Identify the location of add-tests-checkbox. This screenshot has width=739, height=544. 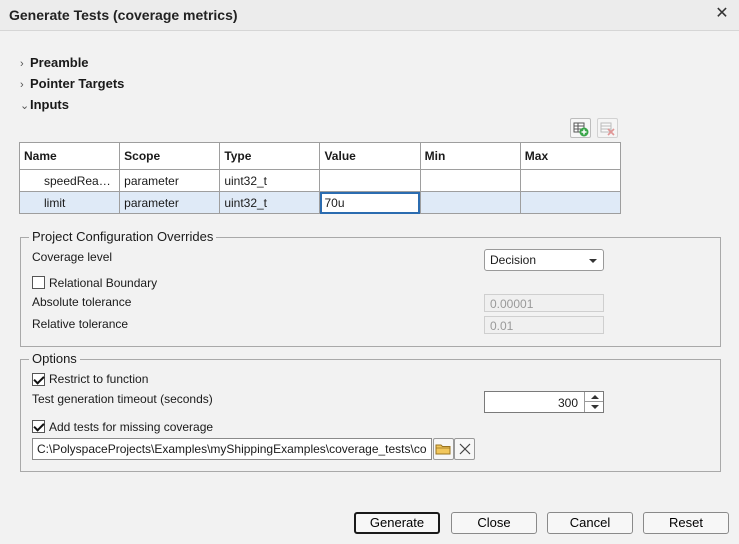
(38, 426).